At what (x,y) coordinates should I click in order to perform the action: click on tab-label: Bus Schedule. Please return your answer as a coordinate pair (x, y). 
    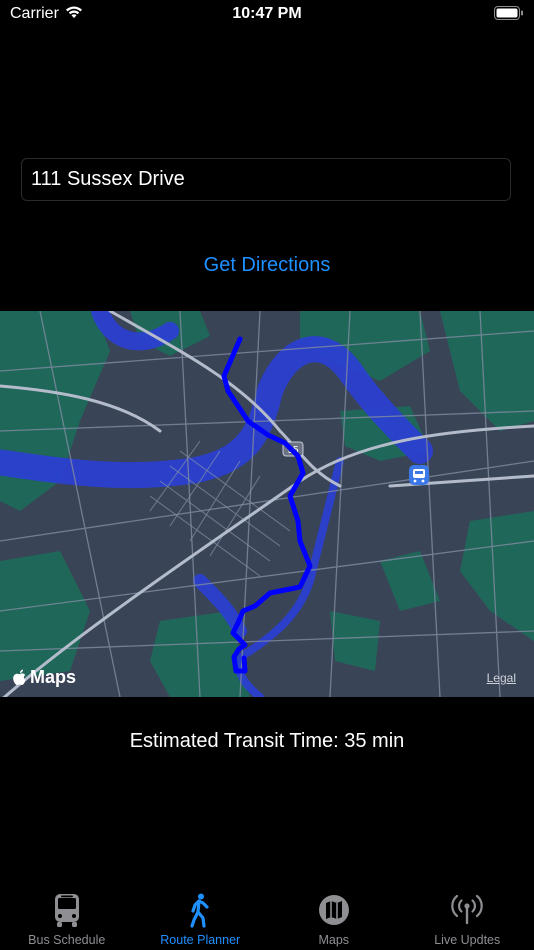
    Looking at the image, I should click on (67, 940).